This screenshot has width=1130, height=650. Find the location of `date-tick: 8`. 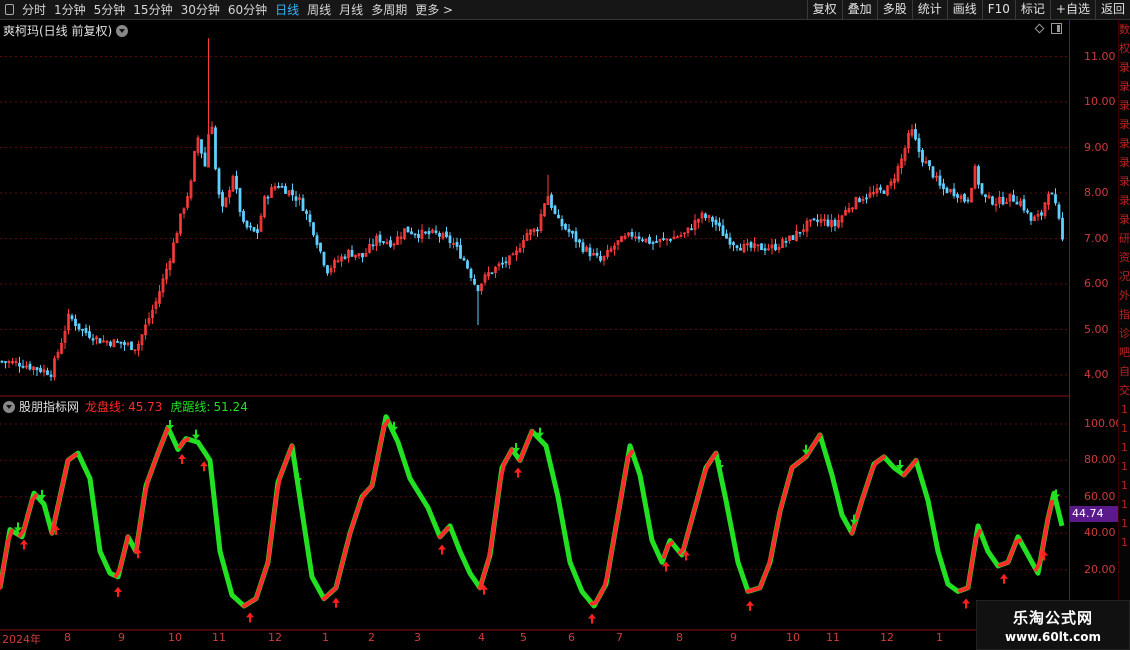

date-tick: 8 is located at coordinates (67, 637).